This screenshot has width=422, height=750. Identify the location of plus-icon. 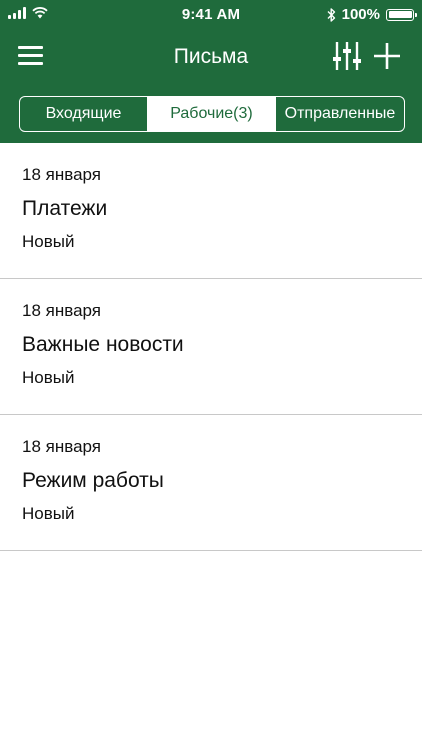
(387, 56).